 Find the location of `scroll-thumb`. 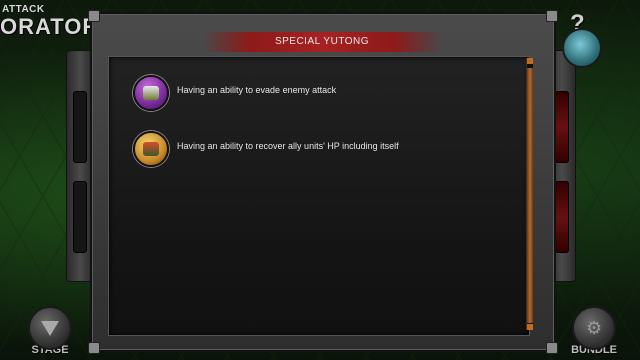

scroll-thumb is located at coordinates (530, 195).